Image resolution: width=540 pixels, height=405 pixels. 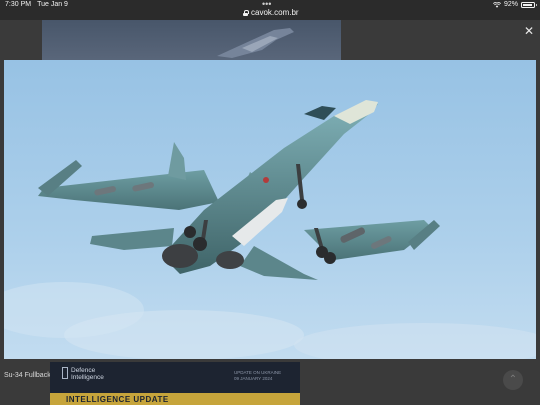 I want to click on photo-caption: Su-34 Fullback., so click(x=28, y=375).